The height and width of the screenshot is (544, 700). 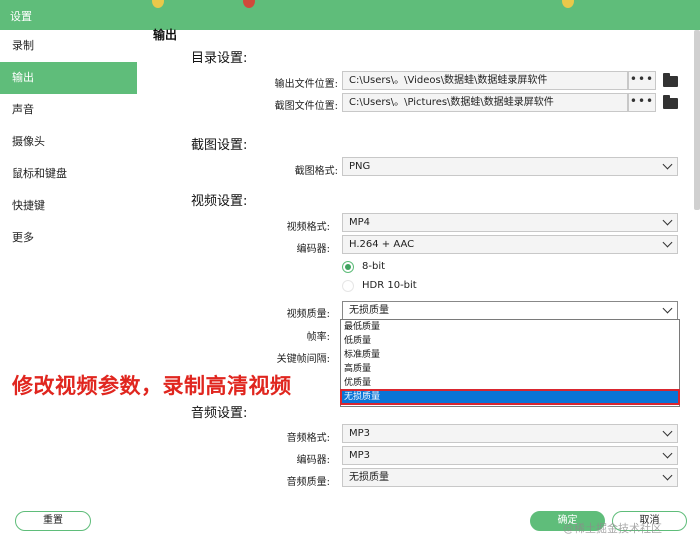 What do you see at coordinates (308, 438) in the screenshot?
I see `audio-format-label: 音频格式:` at bounding box center [308, 438].